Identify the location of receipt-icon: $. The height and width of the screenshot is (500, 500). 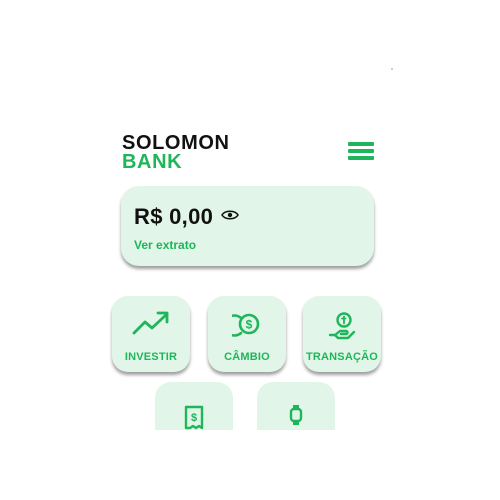
(194, 417).